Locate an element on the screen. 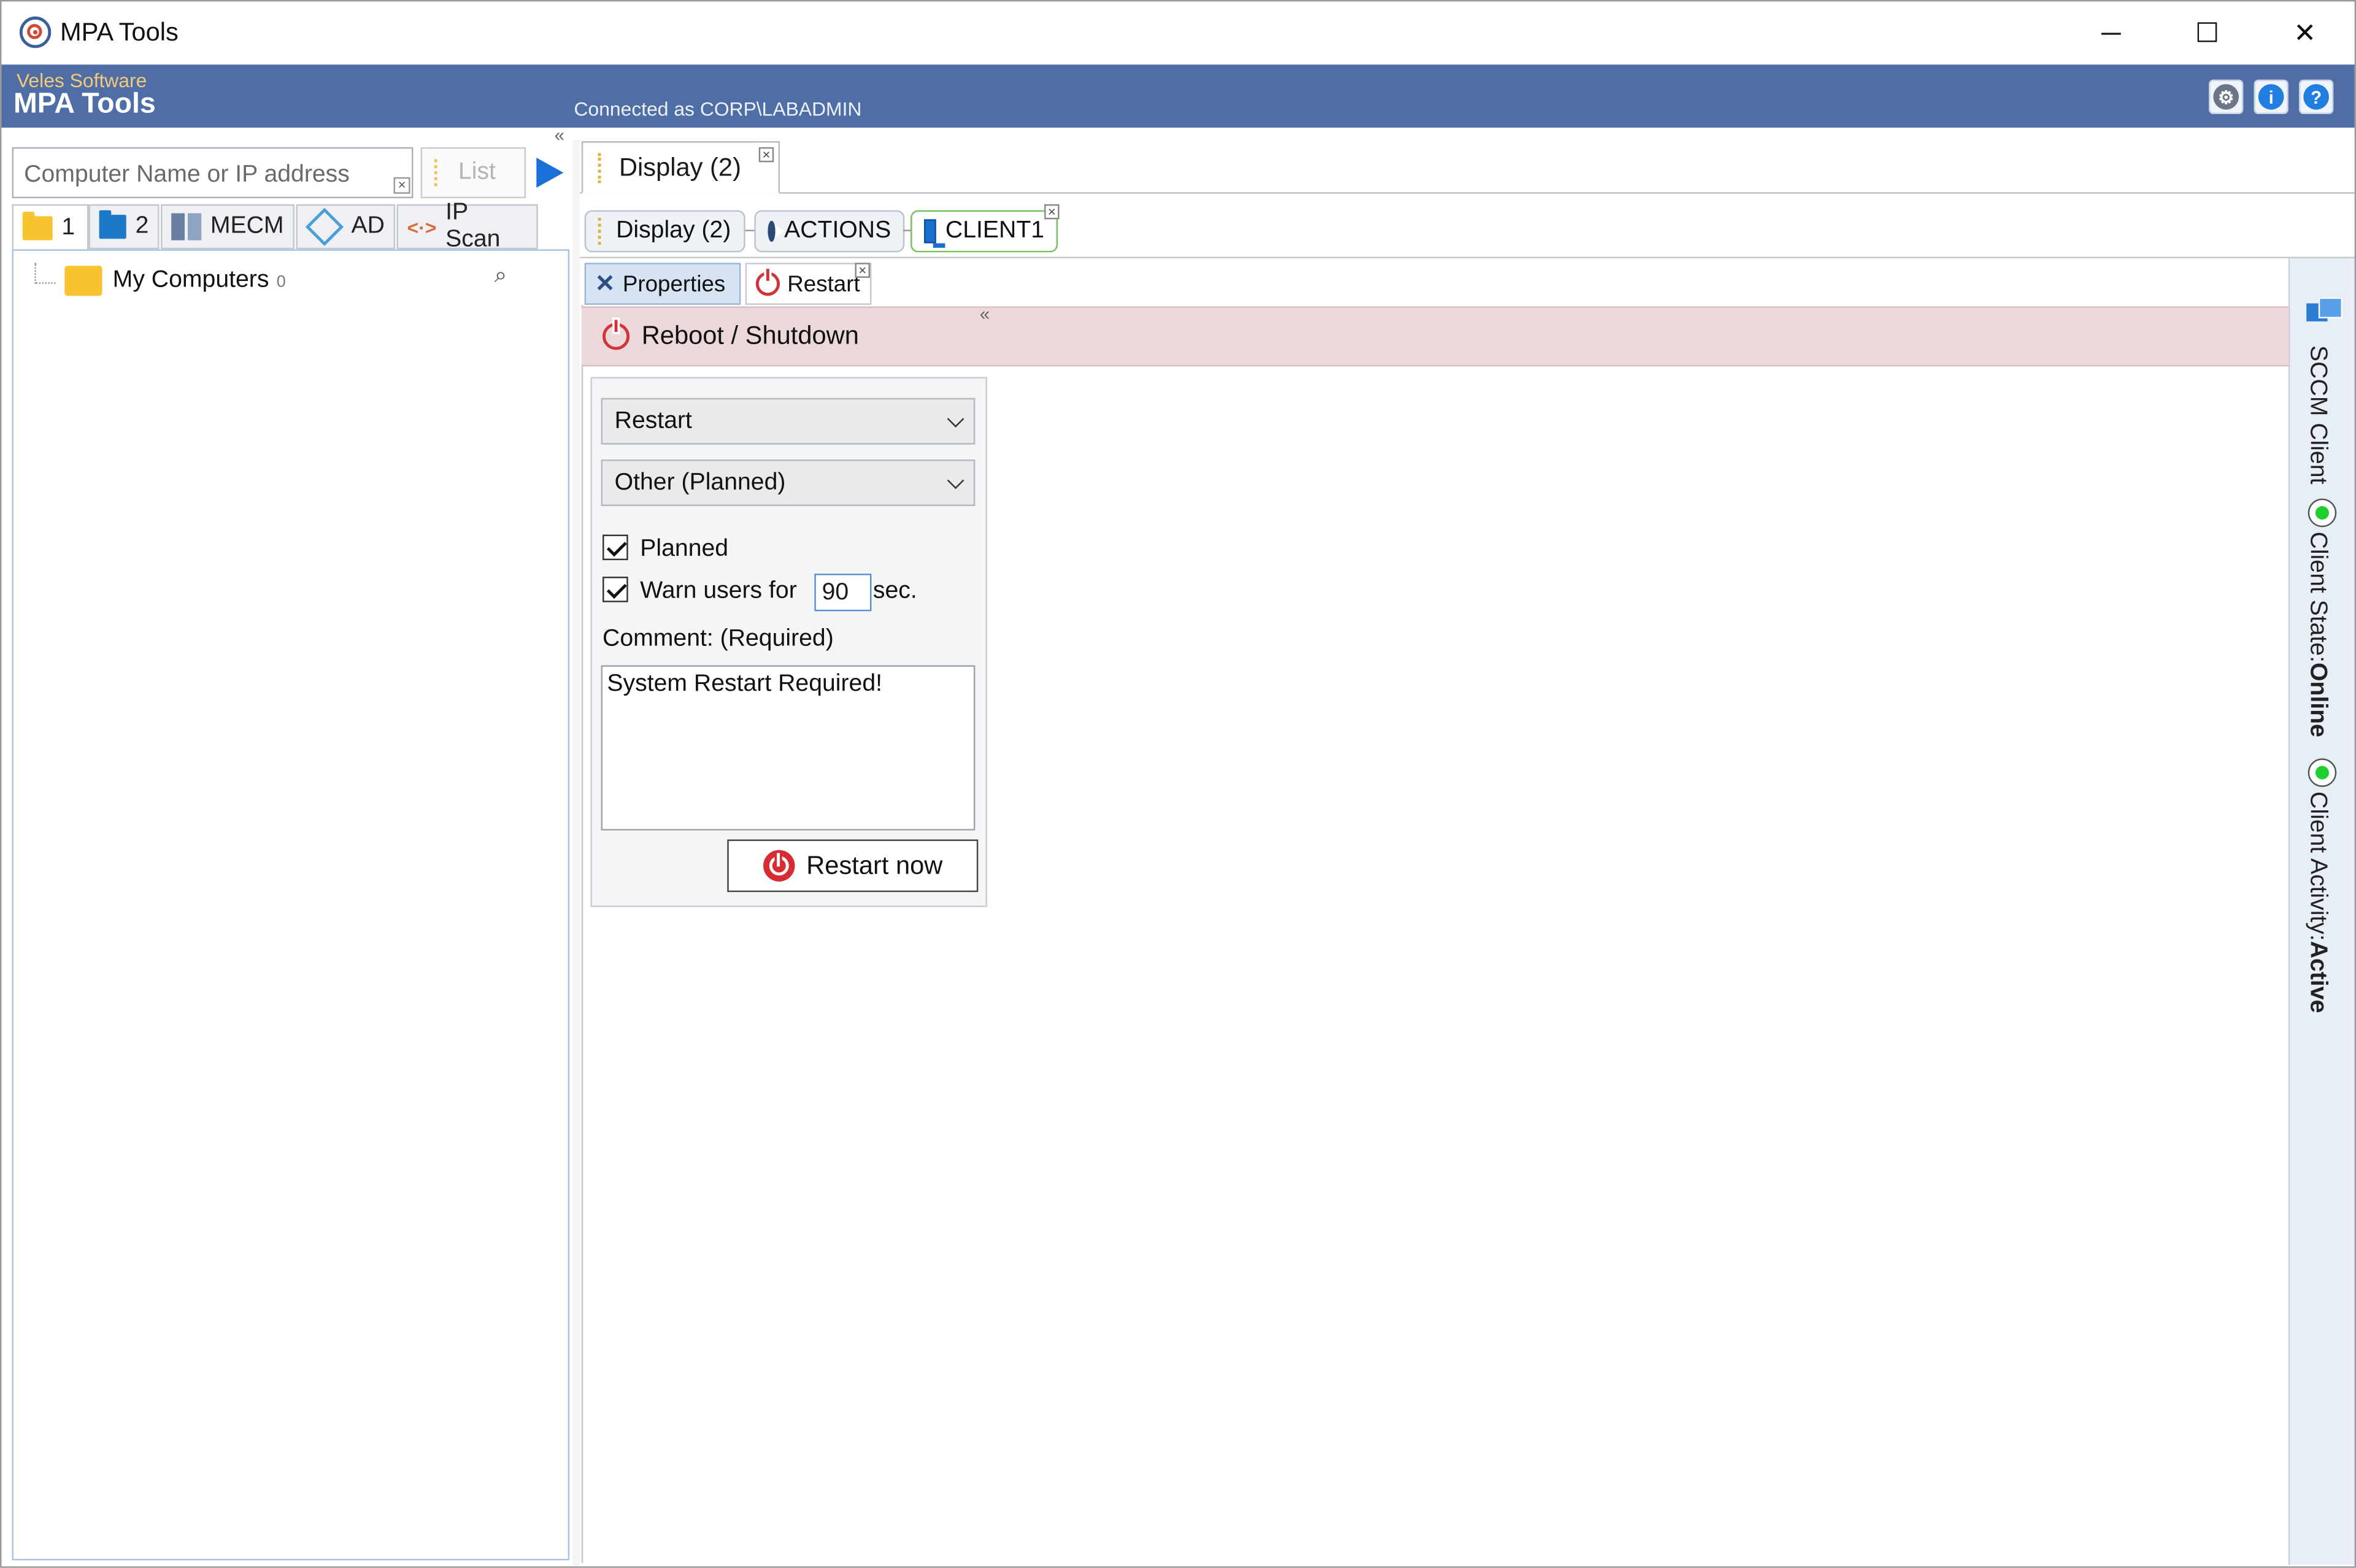 The image size is (2356, 1568). clear-search-button: × is located at coordinates (402, 185).